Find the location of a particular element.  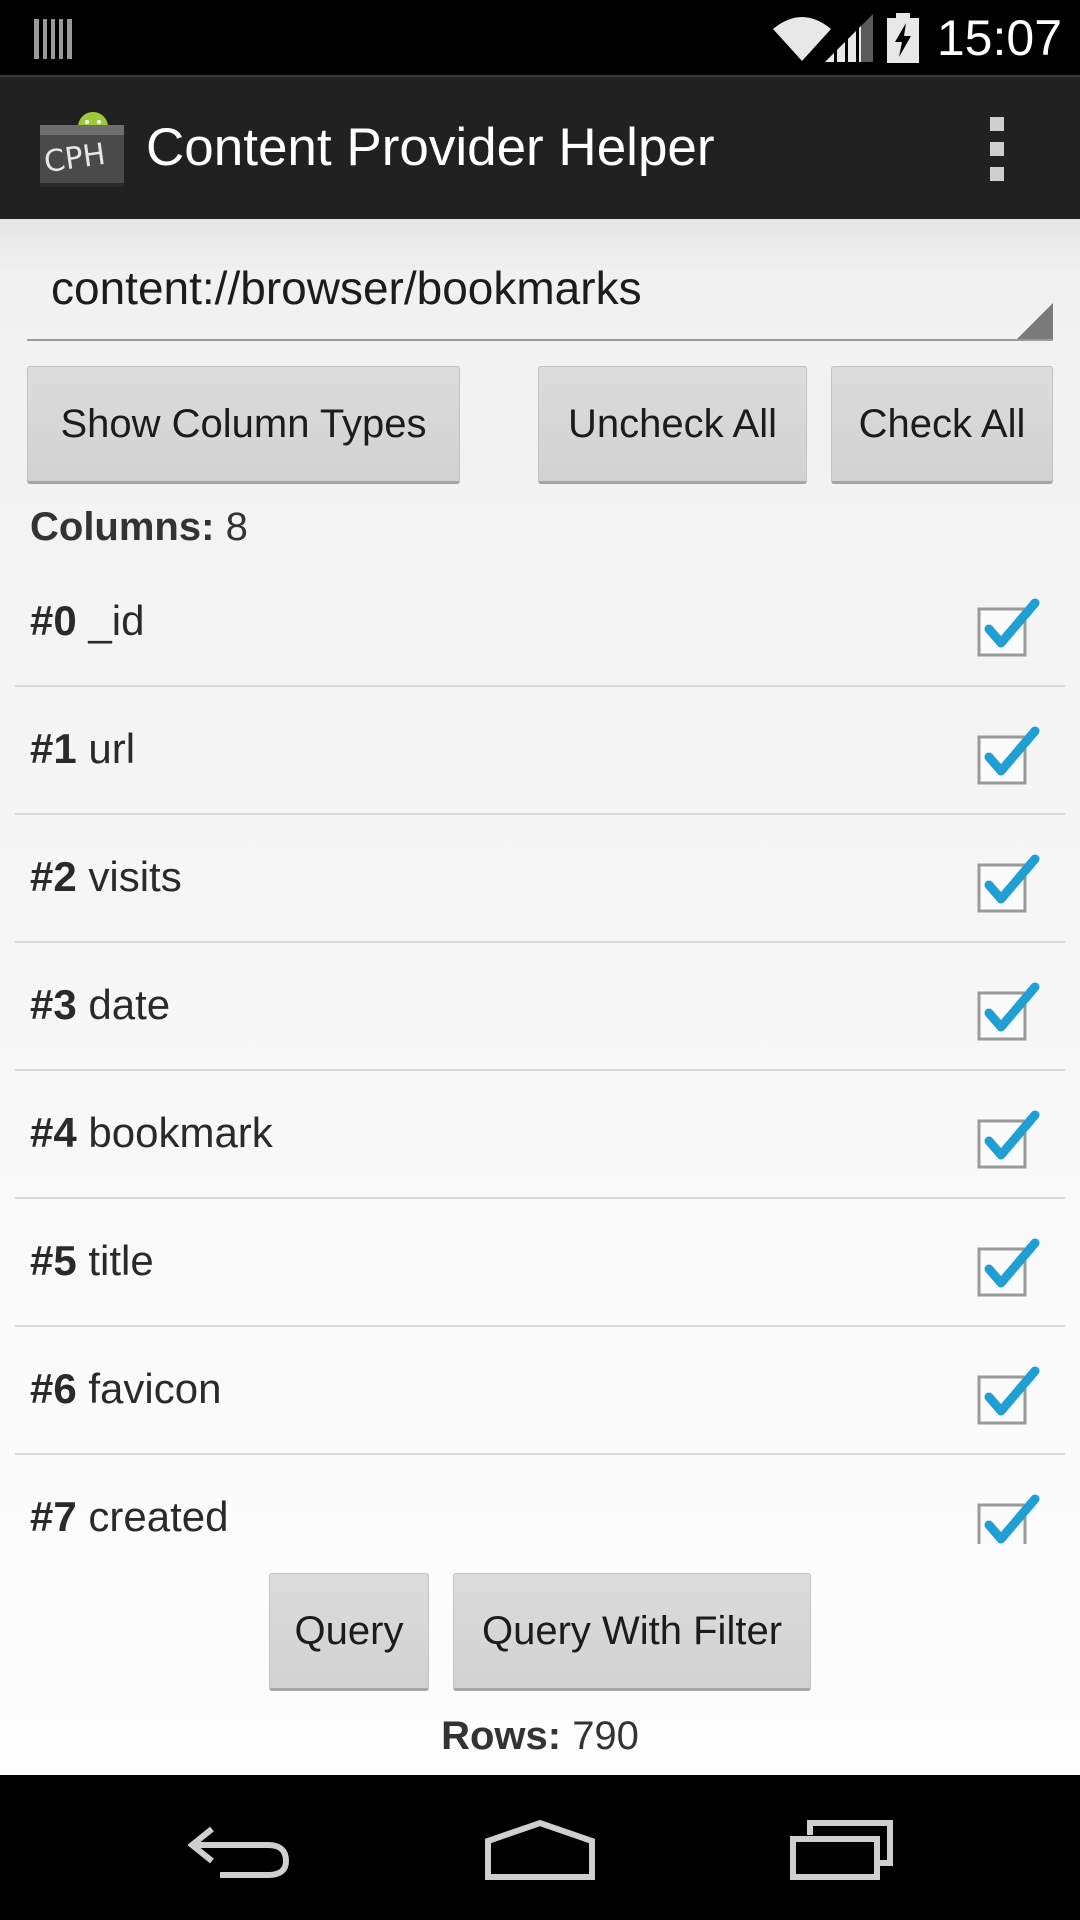

column-row: #7 created is located at coordinates (540, 1499).